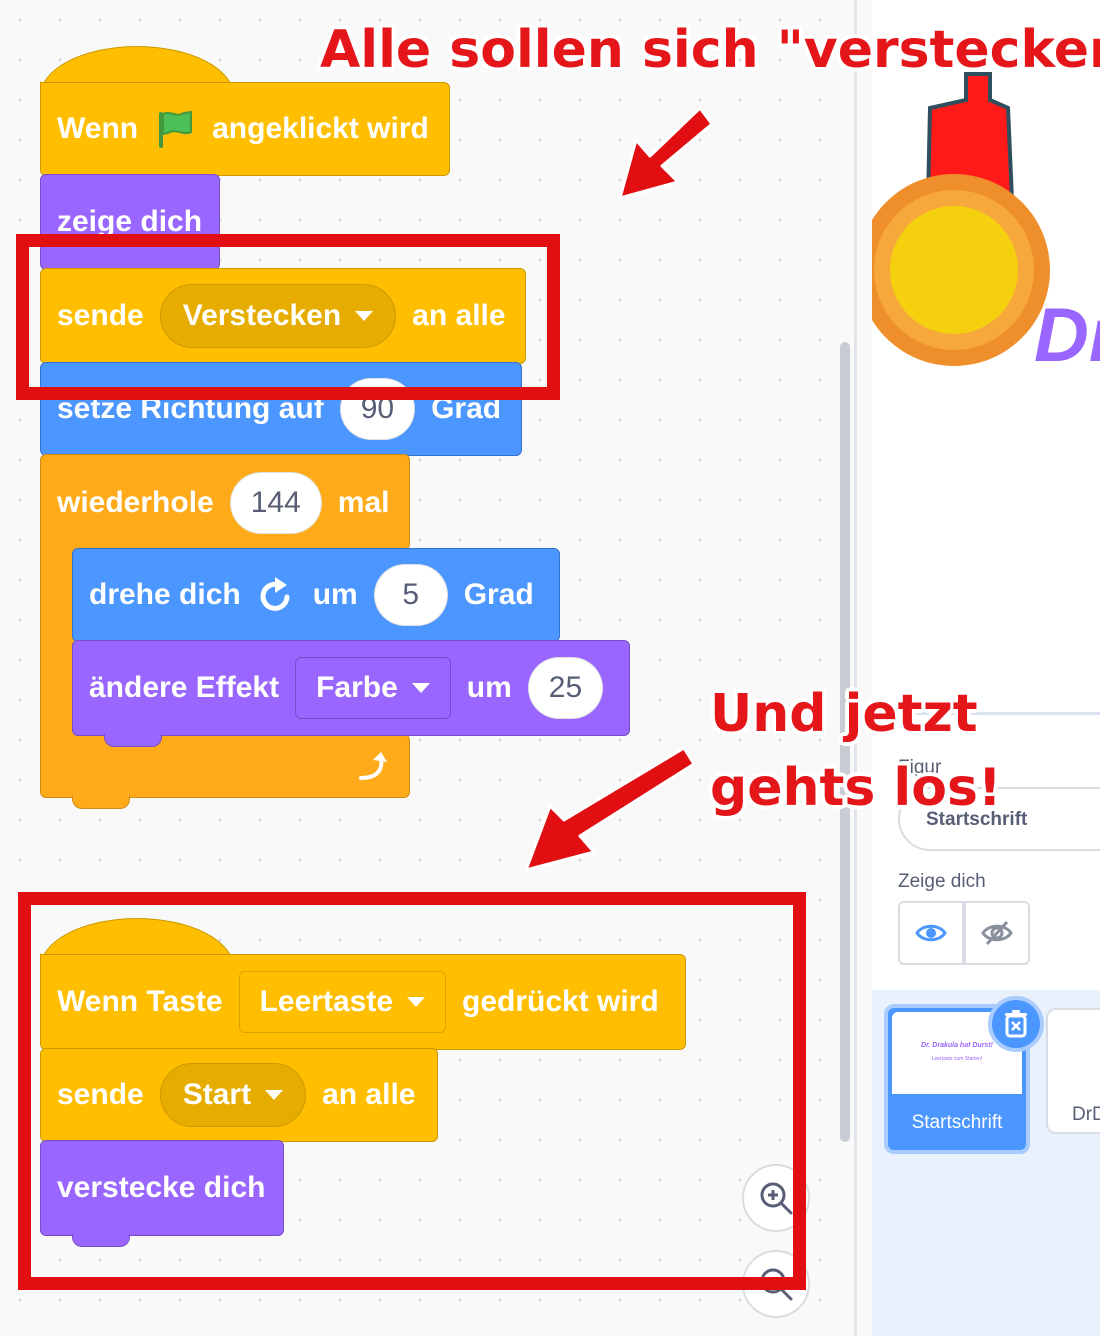 Image resolution: width=1100 pixels, height=1336 pixels. I want to click on repeat-label: wiederhole, so click(135, 502).